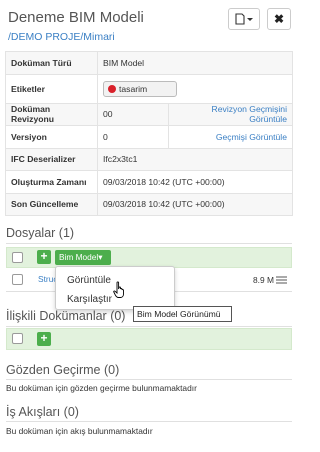 This screenshot has height=452, width=320. Describe the element at coordinates (17, 279) in the screenshot. I see `file-checkbox` at that location.